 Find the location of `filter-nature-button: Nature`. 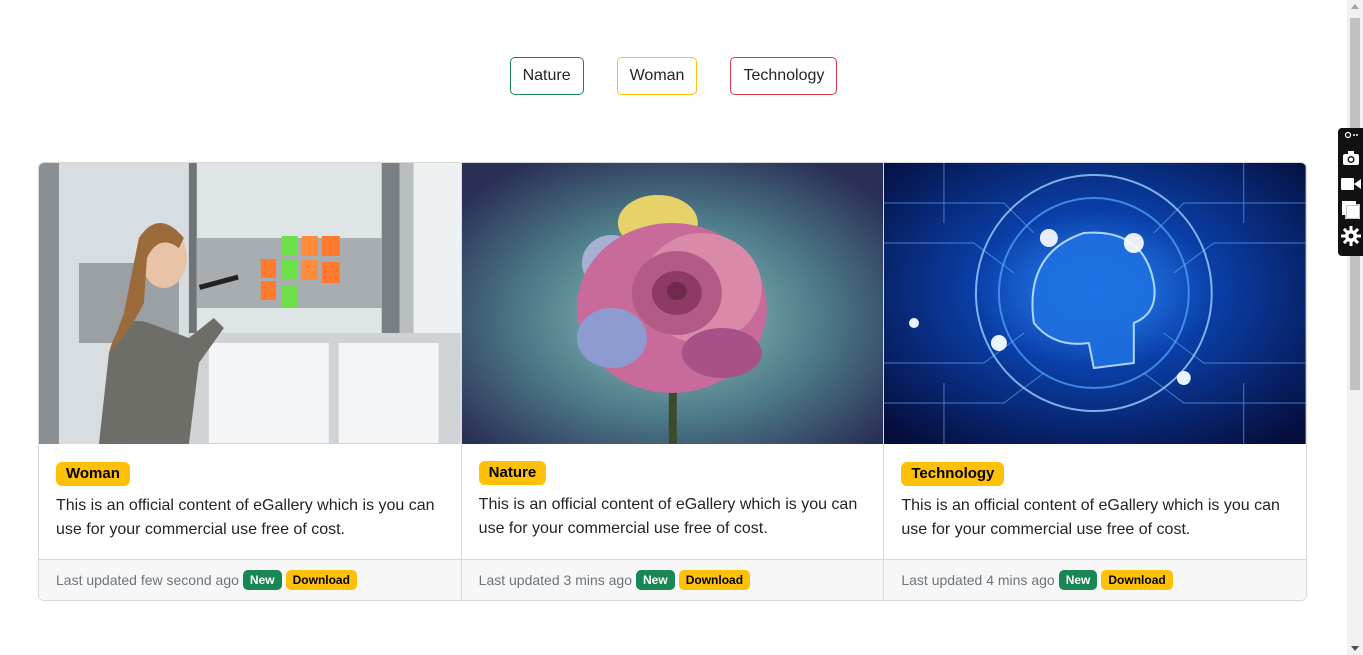

filter-nature-button: Nature is located at coordinates (546, 76).